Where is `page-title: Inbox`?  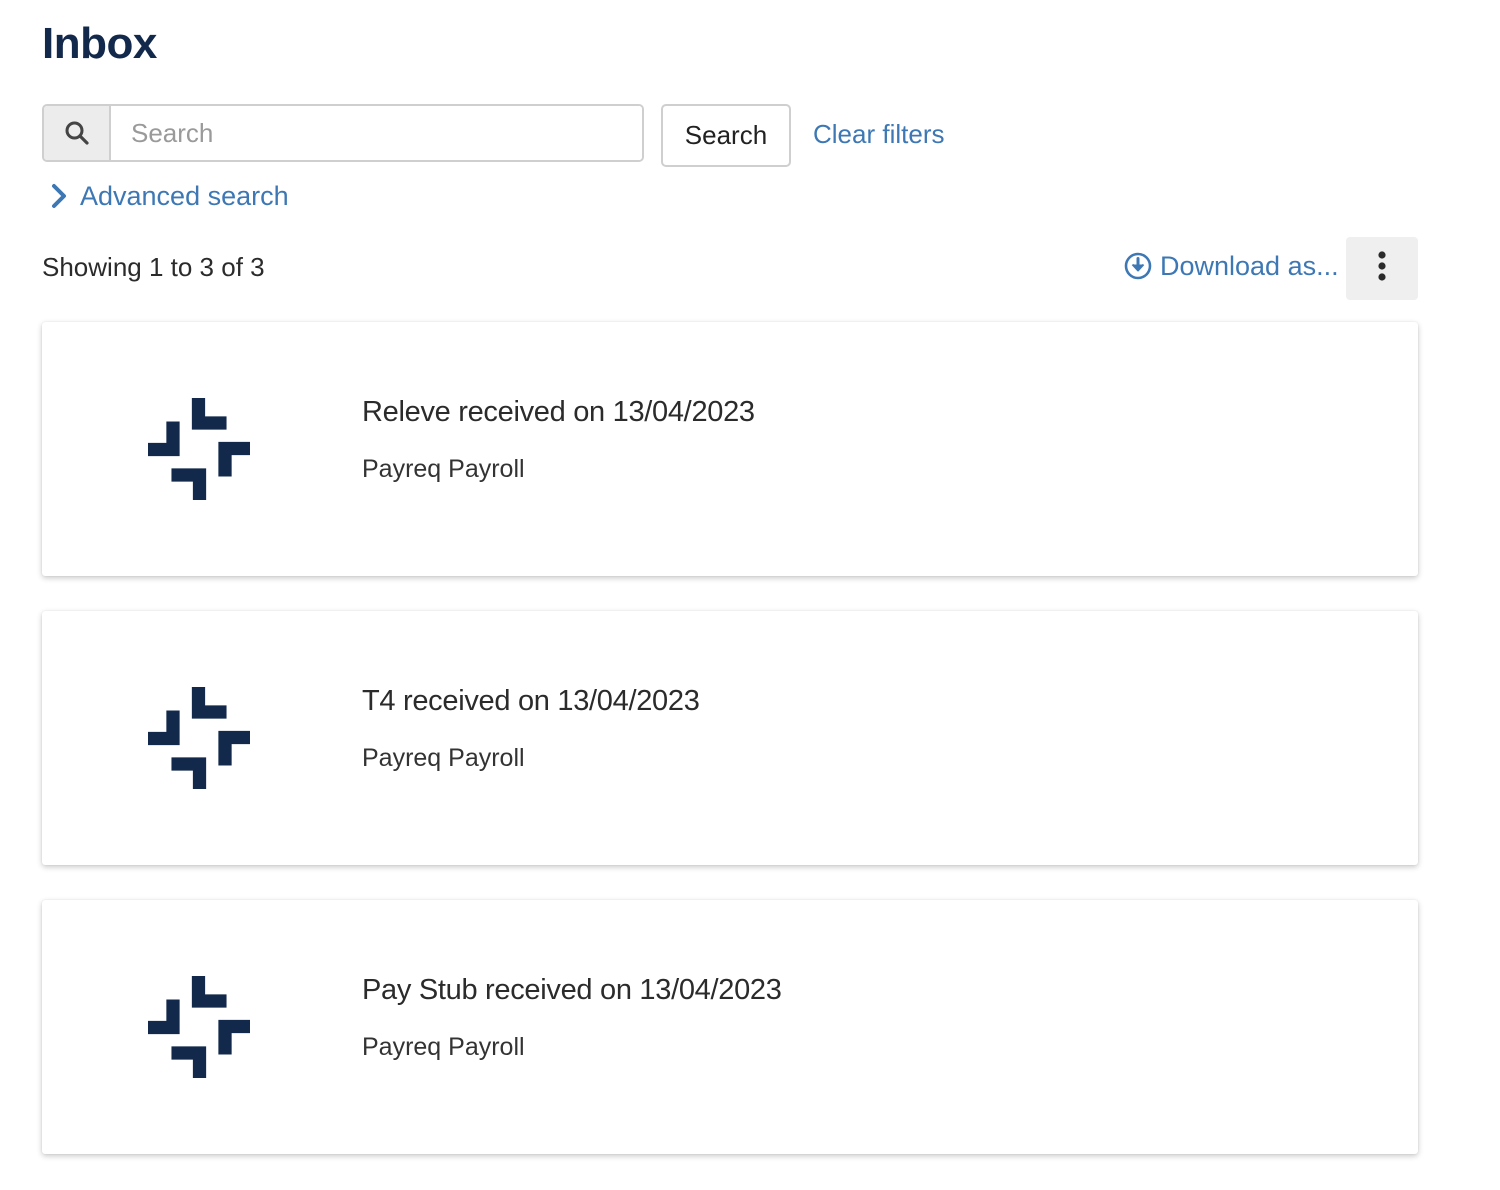 page-title: Inbox is located at coordinates (99, 43).